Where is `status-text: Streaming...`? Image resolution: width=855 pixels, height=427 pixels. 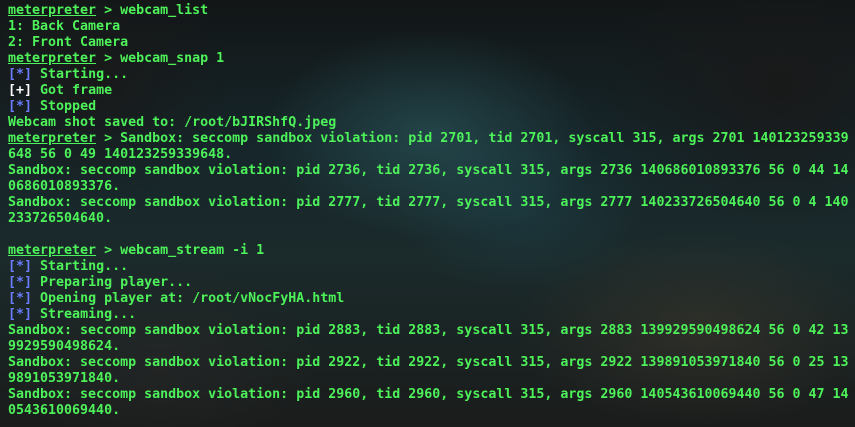
status-text: Streaming... is located at coordinates (84, 314).